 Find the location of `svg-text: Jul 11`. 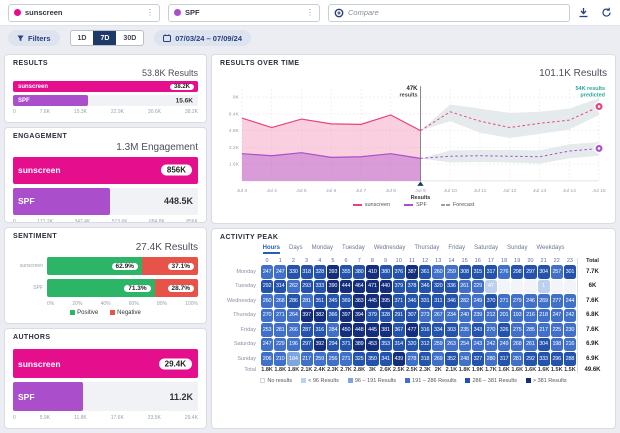

svg-text: Jul 11 is located at coordinates (480, 191).